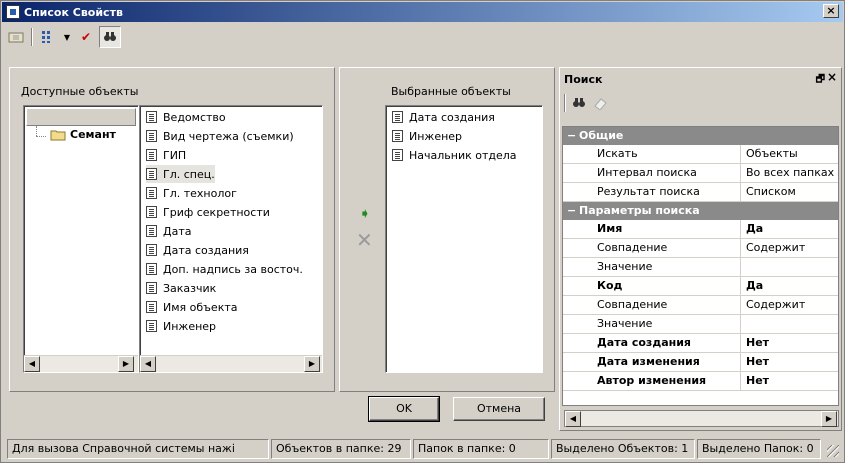  I want to click on folder-icon, so click(58, 135).